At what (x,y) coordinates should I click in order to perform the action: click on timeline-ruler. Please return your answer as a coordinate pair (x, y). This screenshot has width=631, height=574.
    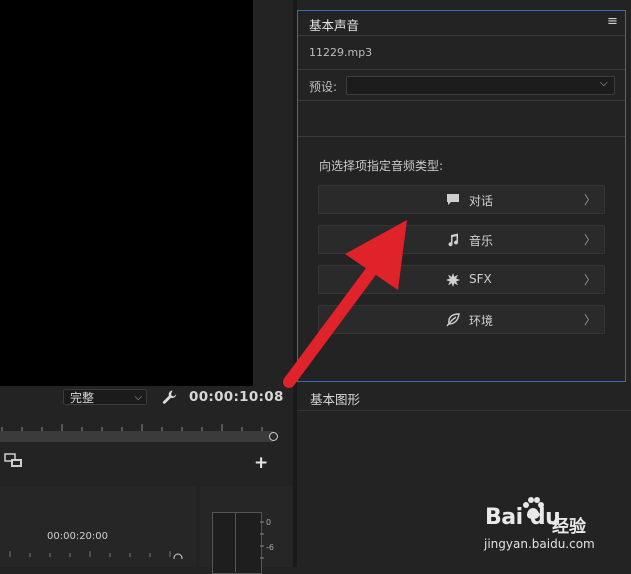
    Looking at the image, I should click on (98, 553).